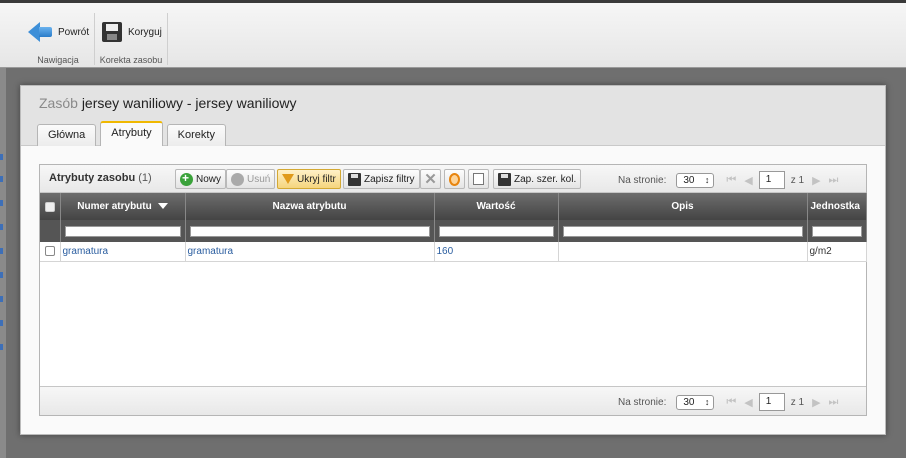 The height and width of the screenshot is (458, 906). I want to click on column-header: Opis, so click(683, 206).